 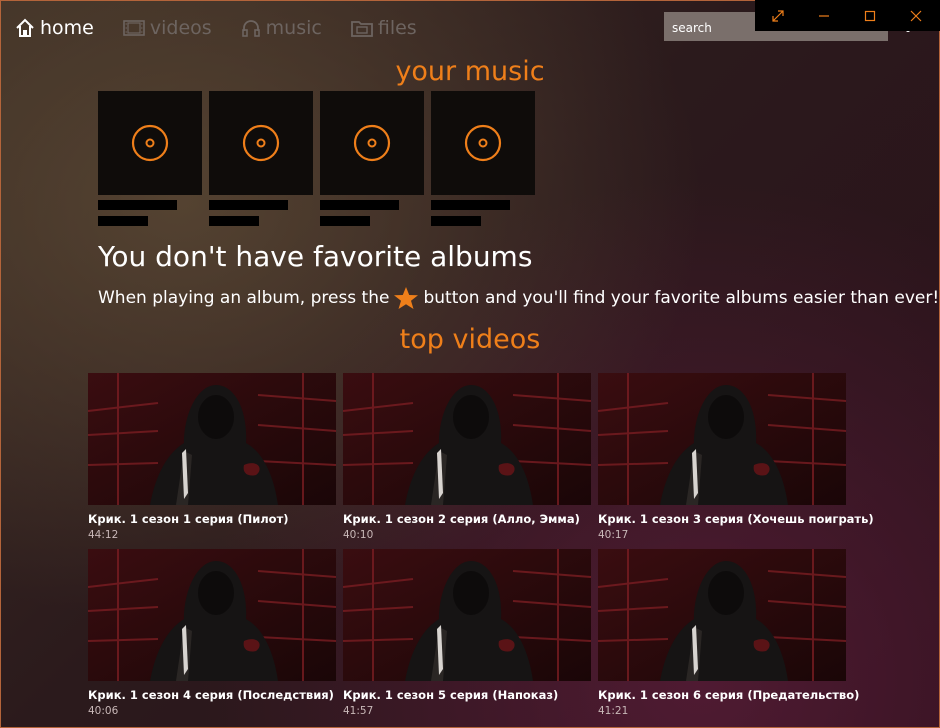 I want to click on video-title: Крик. 1 сезон 1 серия (Пилот), so click(x=188, y=519).